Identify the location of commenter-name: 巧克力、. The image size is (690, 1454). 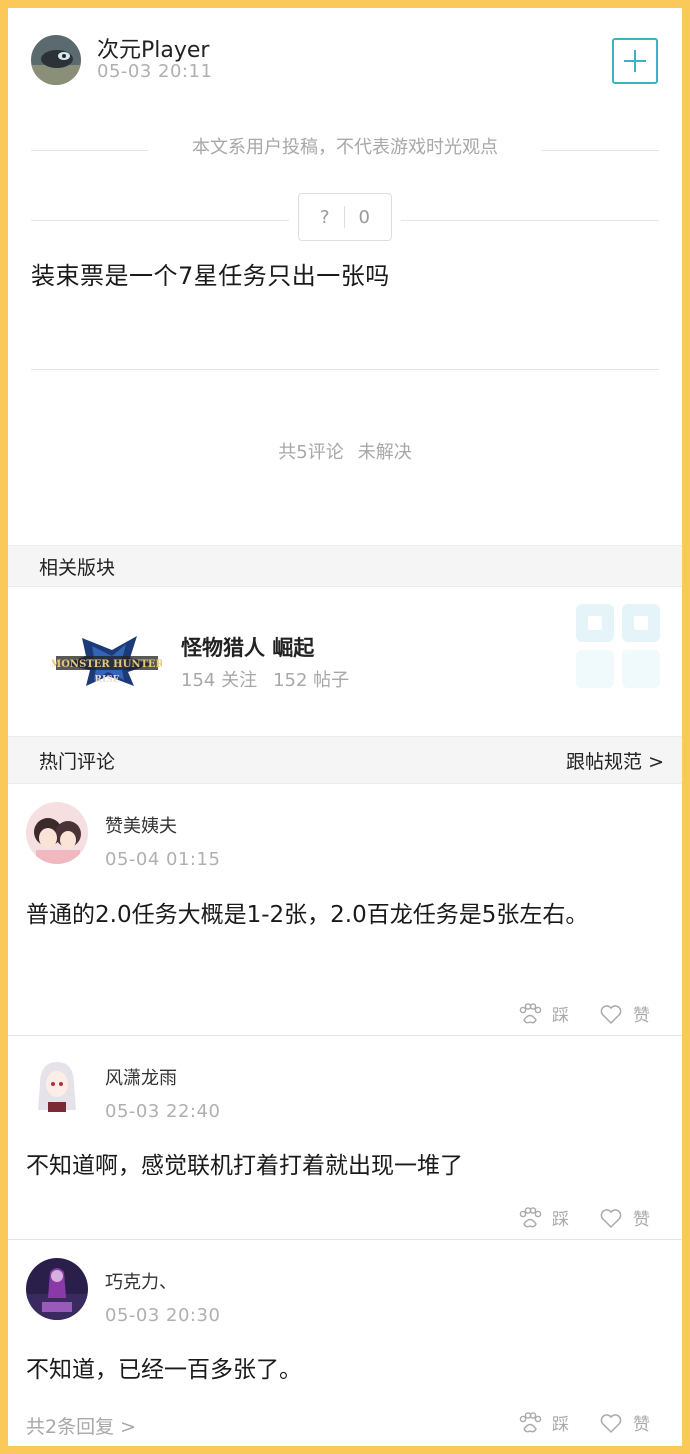
(141, 1281).